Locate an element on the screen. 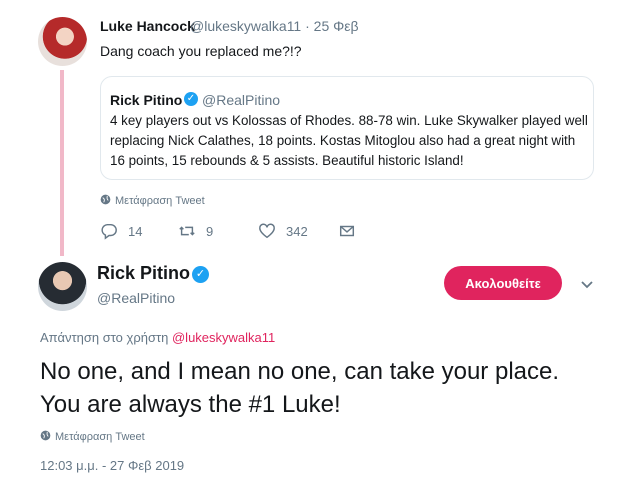 Image resolution: width=635 pixels, height=482 pixels. reply-icon is located at coordinates (109, 231).